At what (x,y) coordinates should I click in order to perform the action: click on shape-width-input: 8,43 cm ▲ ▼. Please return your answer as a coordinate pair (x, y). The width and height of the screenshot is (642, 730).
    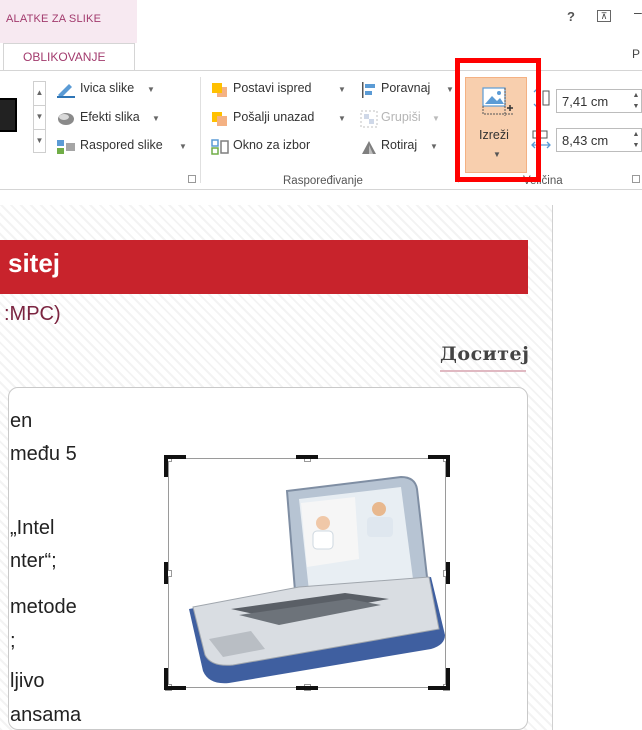
    Looking at the image, I should click on (599, 140).